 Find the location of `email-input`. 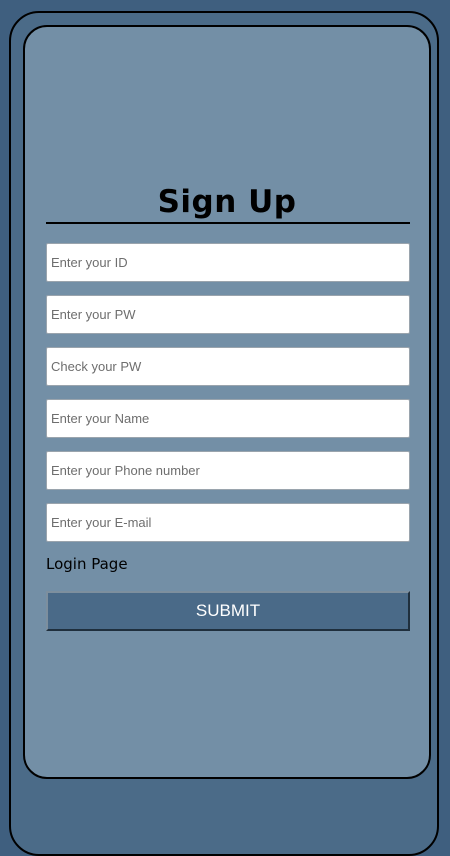

email-input is located at coordinates (228, 522).